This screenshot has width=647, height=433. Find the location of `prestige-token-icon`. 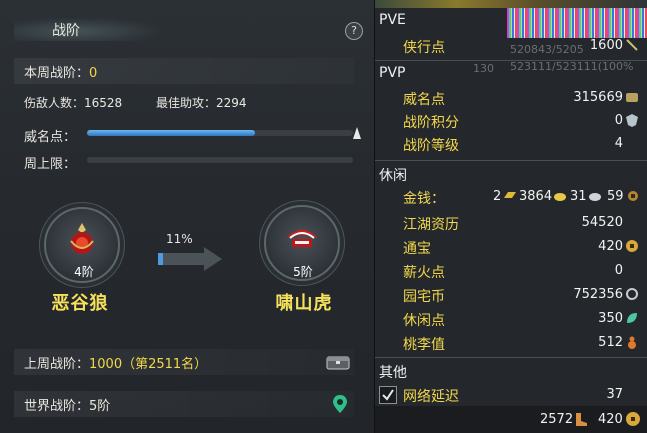

prestige-token-icon is located at coordinates (632, 97).